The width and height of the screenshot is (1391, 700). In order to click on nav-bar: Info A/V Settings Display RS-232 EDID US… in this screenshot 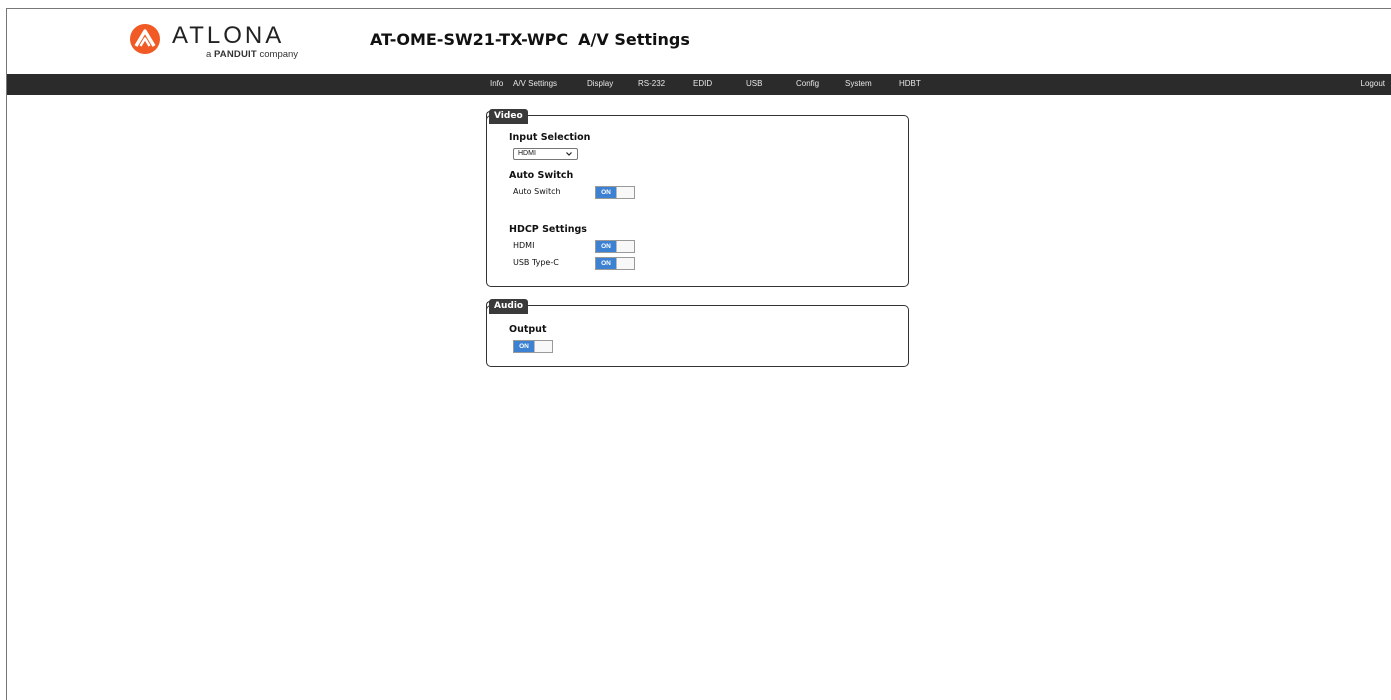, I will do `click(699, 84)`.